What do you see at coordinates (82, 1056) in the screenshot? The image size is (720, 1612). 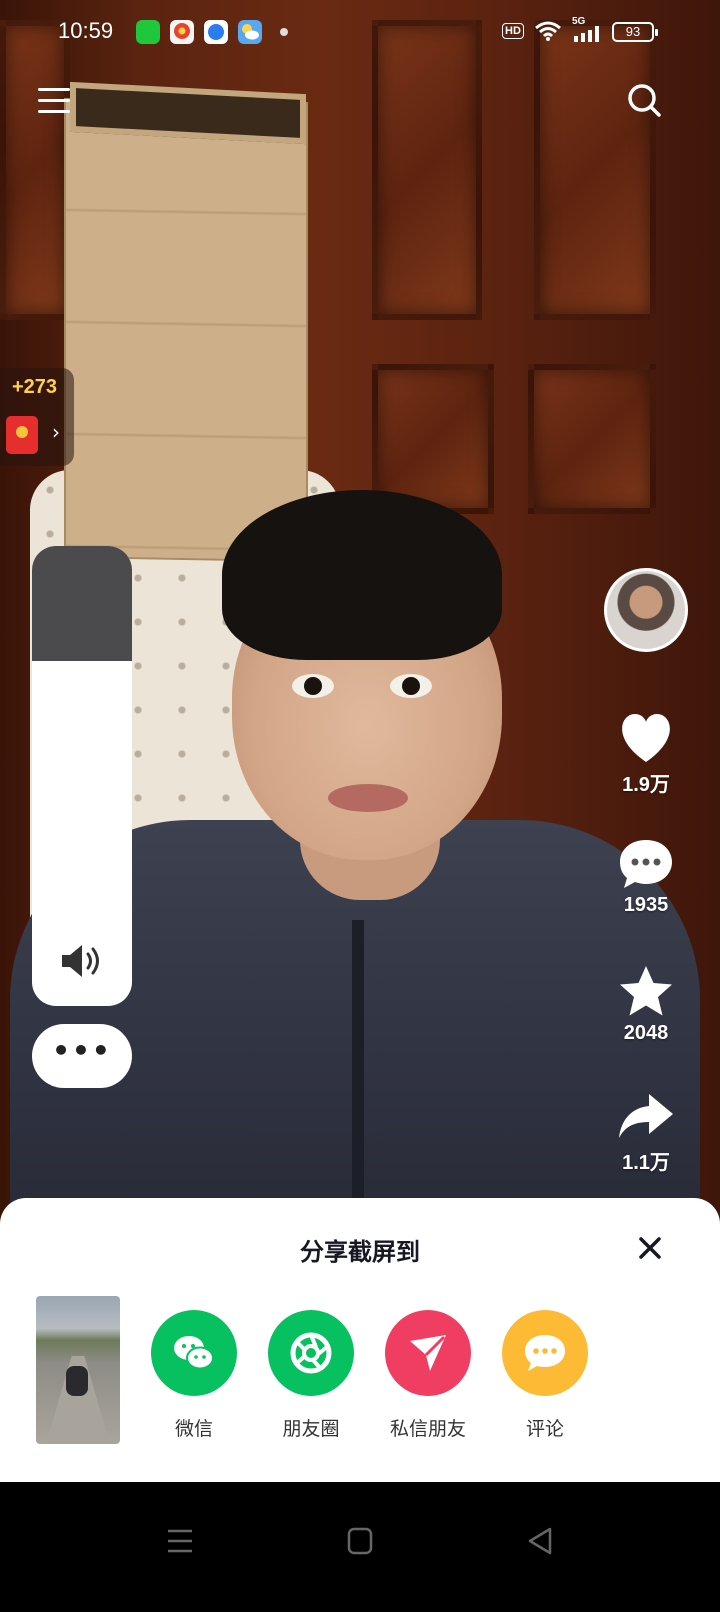 I see `more-options-button: •••` at bounding box center [82, 1056].